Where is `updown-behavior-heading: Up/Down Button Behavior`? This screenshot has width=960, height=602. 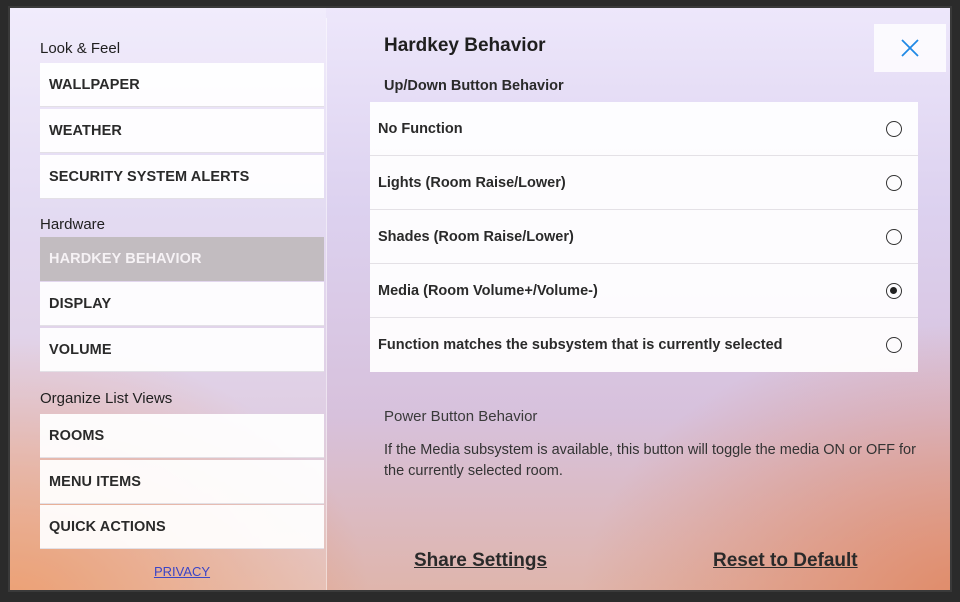 updown-behavior-heading: Up/Down Button Behavior is located at coordinates (474, 86).